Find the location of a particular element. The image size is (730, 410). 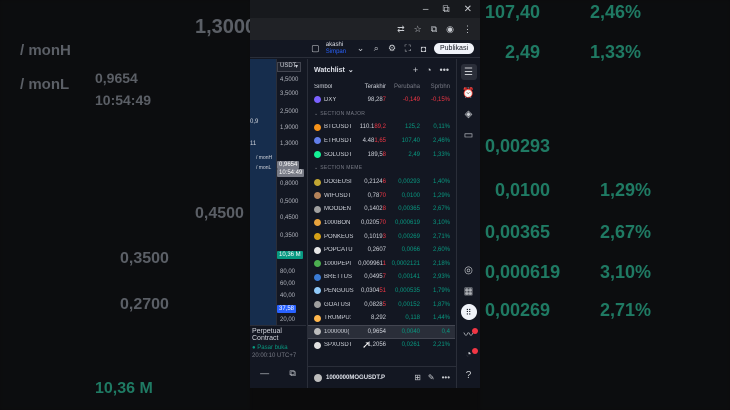

last-price-main: 0,0205 is located at coordinates (370, 222).